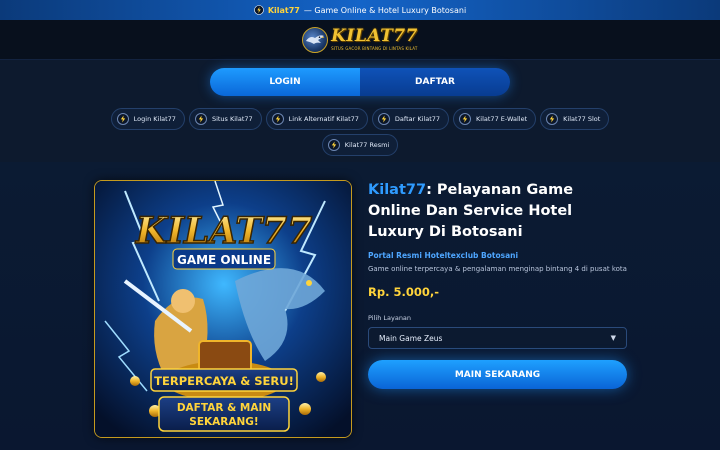 This screenshot has height=450, width=720. I want to click on product-subtitle: Portal Resmi Hoteltexclub Botosani, so click(443, 255).